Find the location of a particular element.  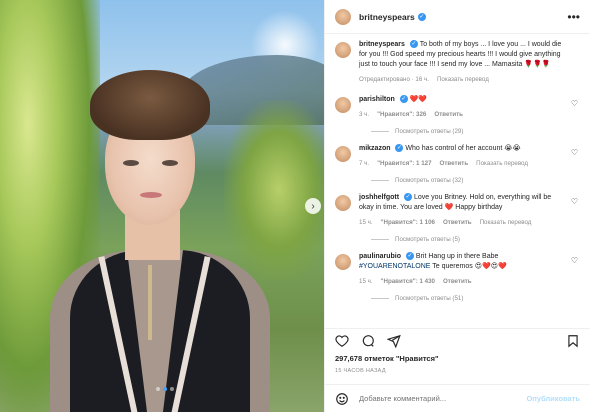

comment-age: 7 ч. is located at coordinates (364, 163).